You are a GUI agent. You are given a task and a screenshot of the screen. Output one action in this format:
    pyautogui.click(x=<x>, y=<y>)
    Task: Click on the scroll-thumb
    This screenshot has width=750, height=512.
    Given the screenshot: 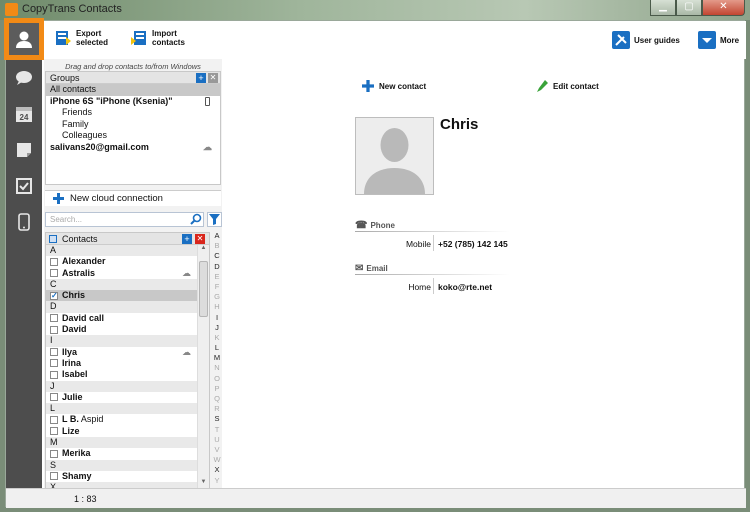 What is the action you would take?
    pyautogui.click(x=203, y=289)
    